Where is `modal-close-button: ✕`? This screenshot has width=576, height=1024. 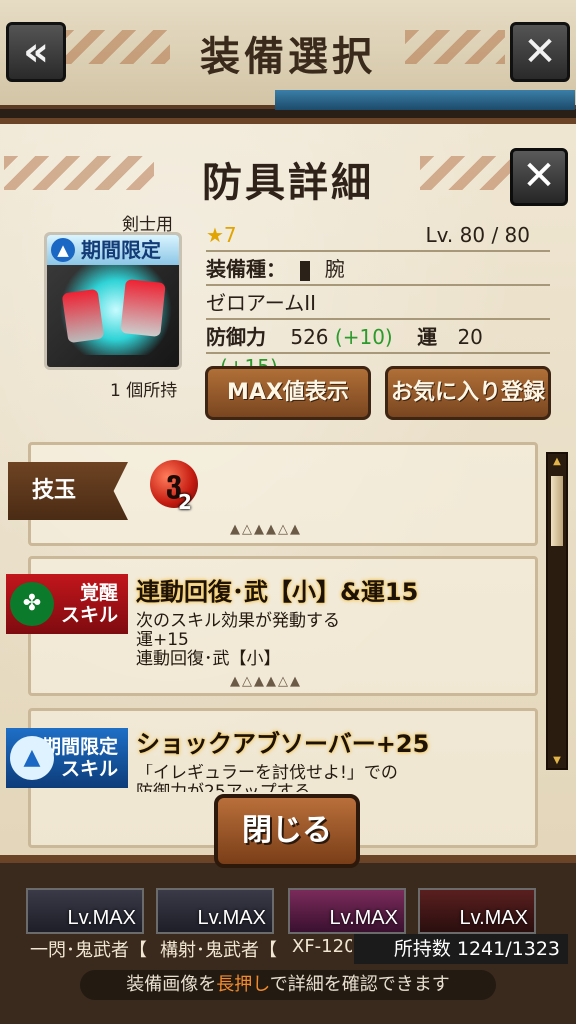 modal-close-button: ✕ is located at coordinates (539, 177).